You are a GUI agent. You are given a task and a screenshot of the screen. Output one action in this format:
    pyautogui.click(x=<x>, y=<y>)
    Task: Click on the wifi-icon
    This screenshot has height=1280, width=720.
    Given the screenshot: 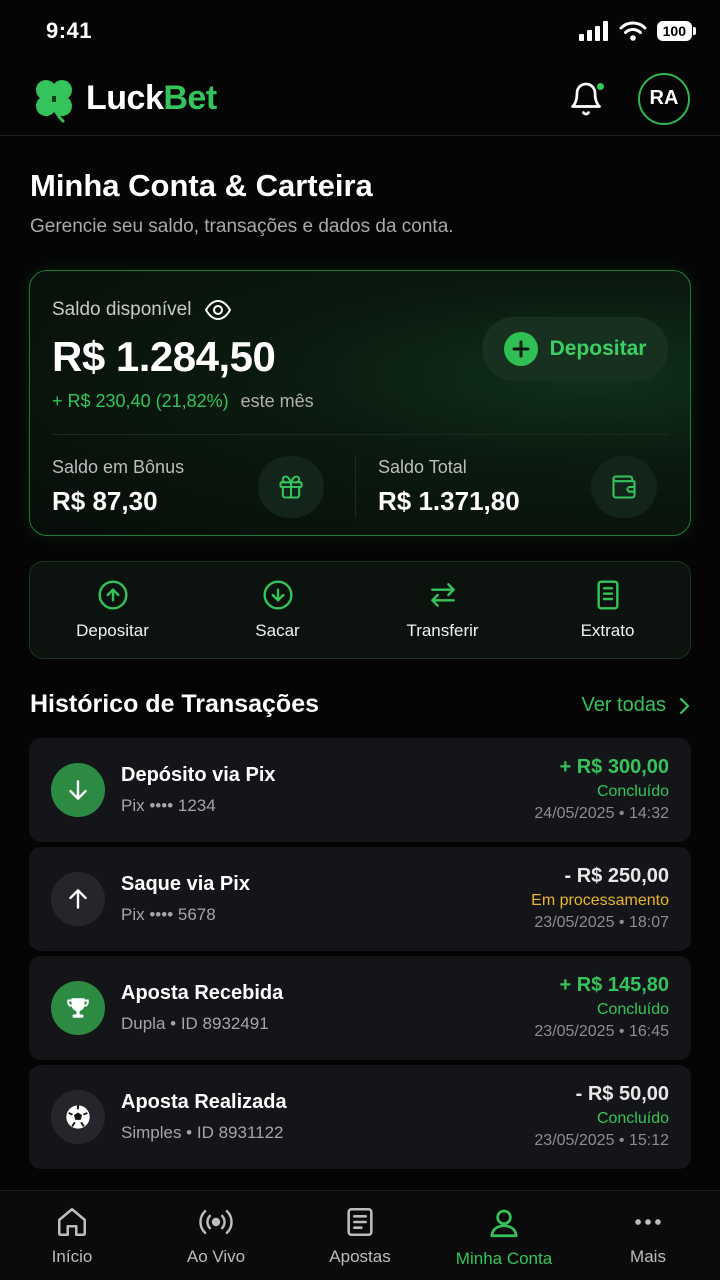 What is the action you would take?
    pyautogui.click(x=633, y=31)
    